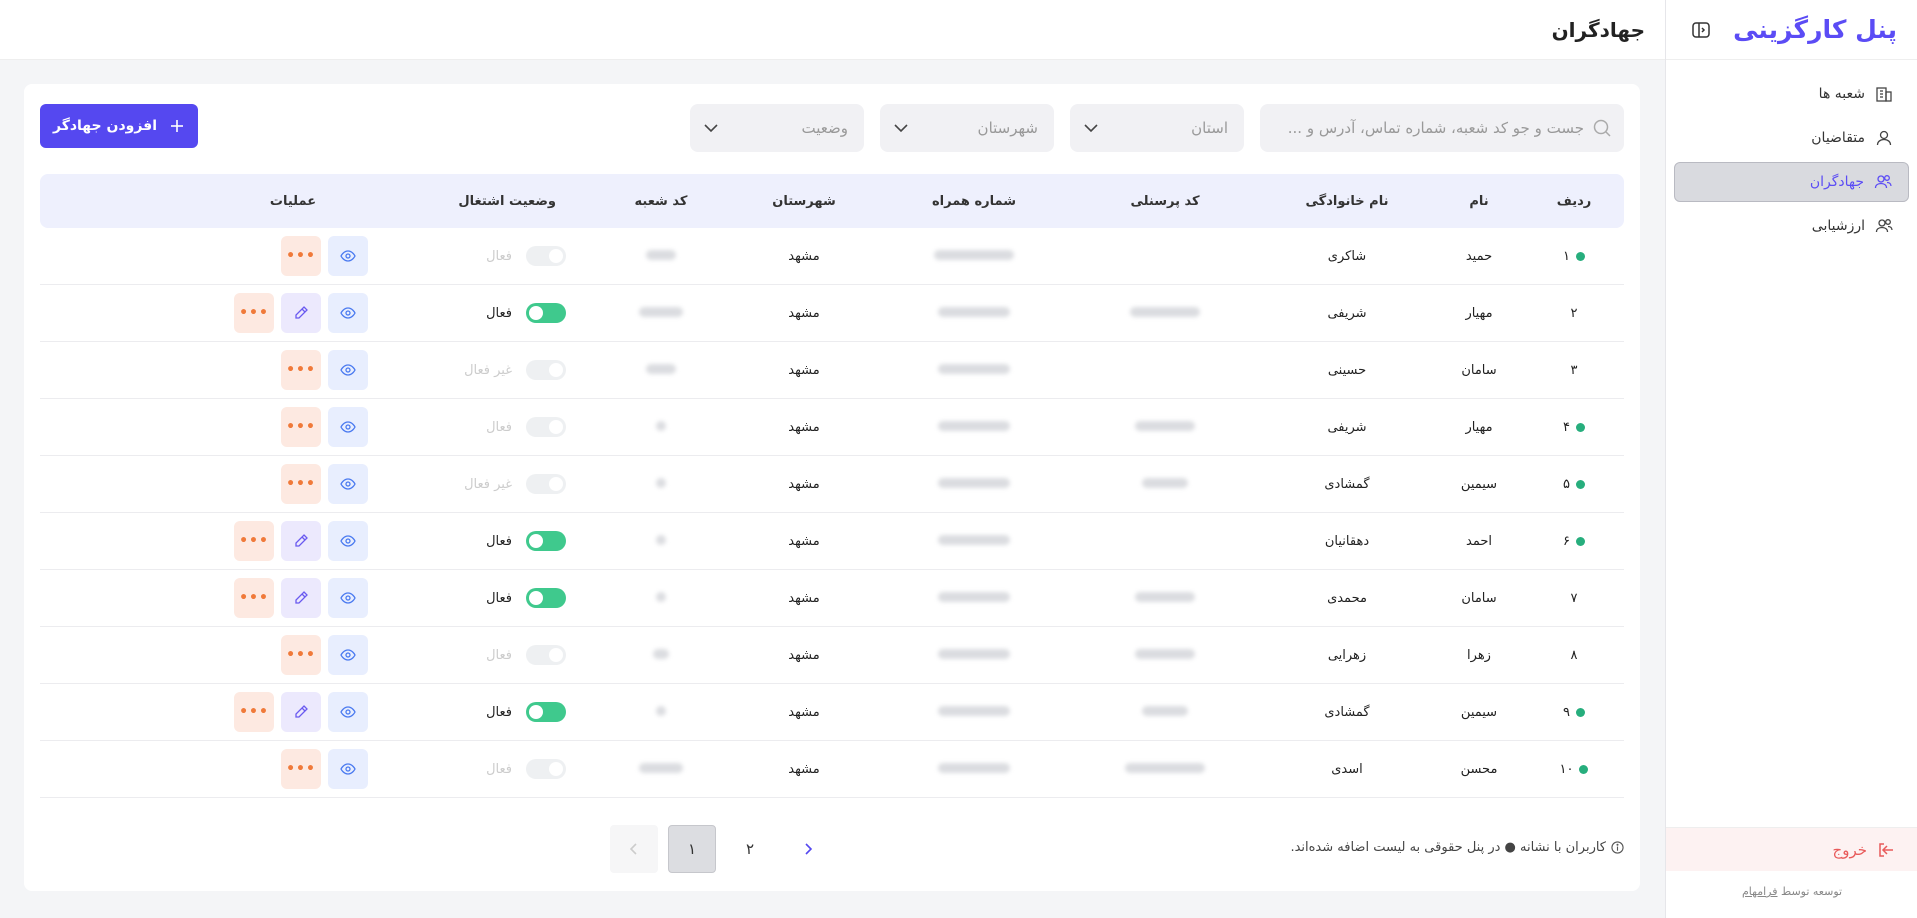 The height and width of the screenshot is (918, 1917). I want to click on table-row: ۸ زهرا زهرایی مشهد فعال •••, so click(832, 655).